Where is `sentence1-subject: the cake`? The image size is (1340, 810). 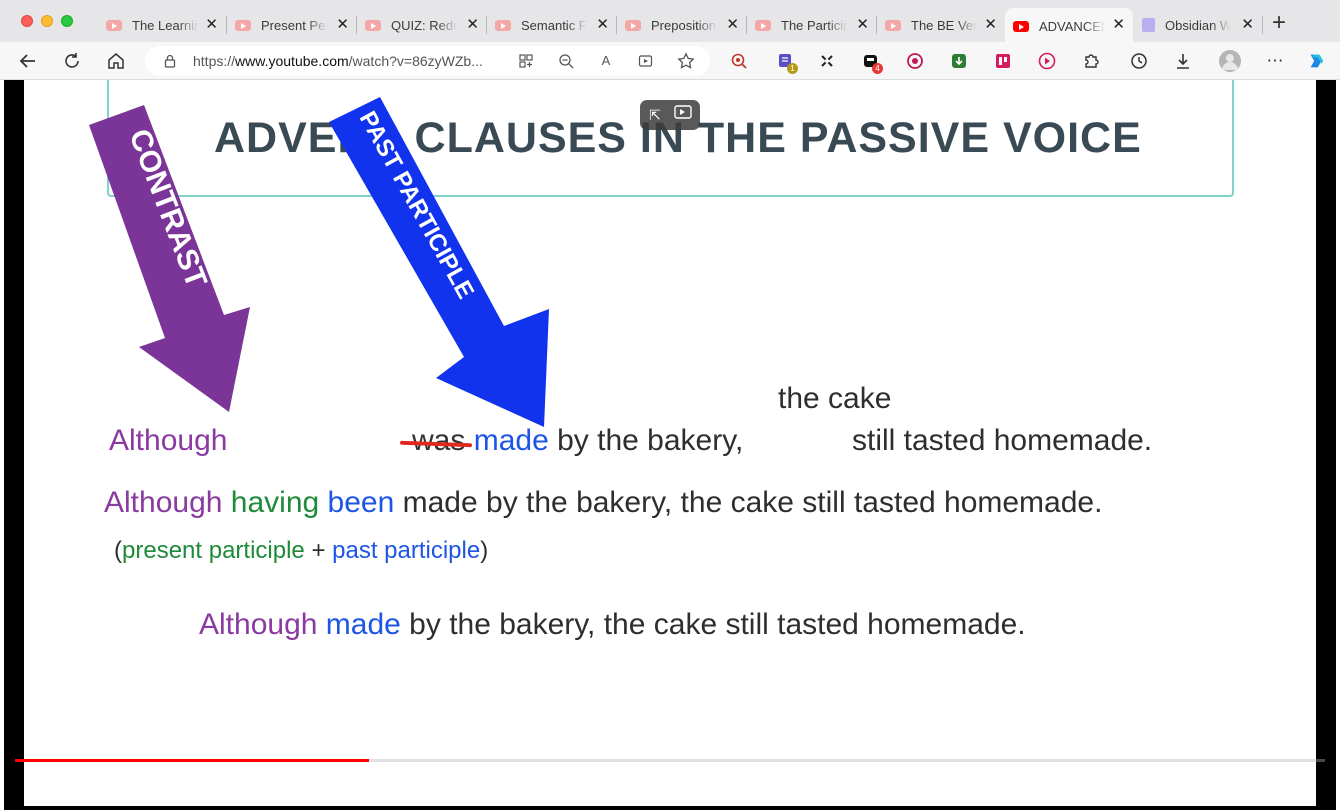
sentence1-subject: the cake is located at coordinates (835, 398).